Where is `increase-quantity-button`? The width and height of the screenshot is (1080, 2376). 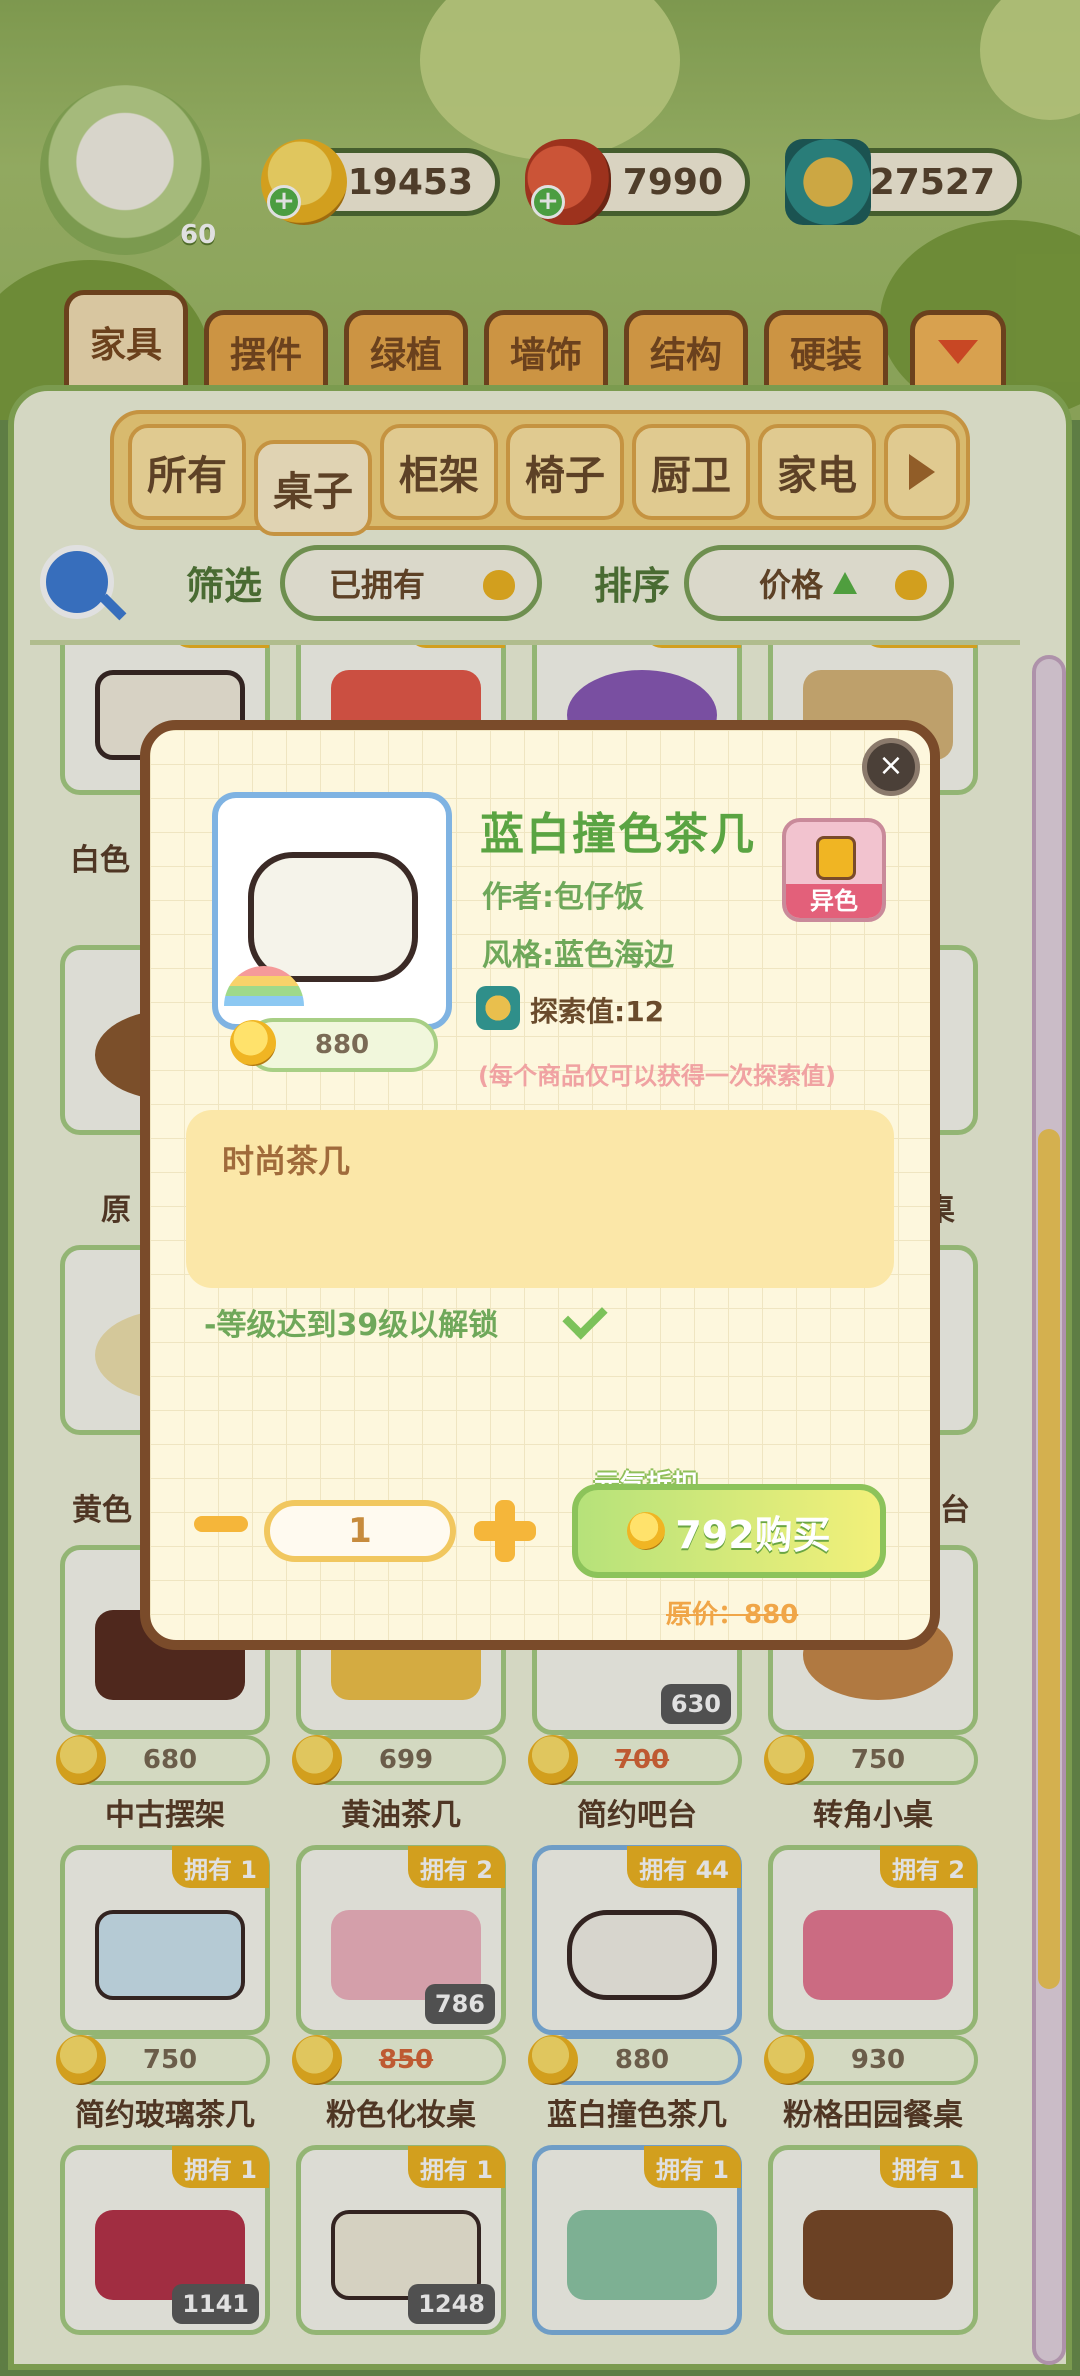 increase-quantity-button is located at coordinates (505, 1531).